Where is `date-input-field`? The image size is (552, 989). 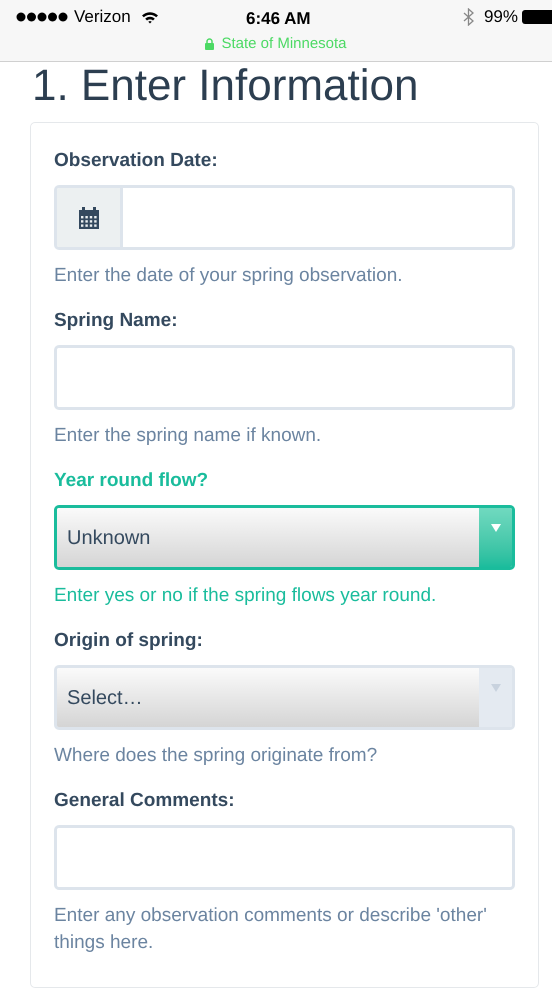 date-input-field is located at coordinates (284, 217).